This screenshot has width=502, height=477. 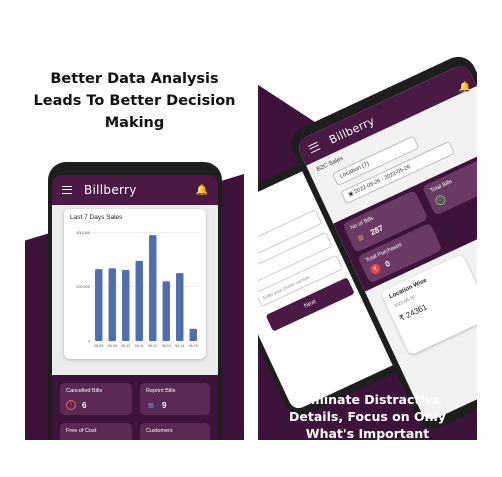 I want to click on y-tick-label: 0, so click(x=89, y=342).